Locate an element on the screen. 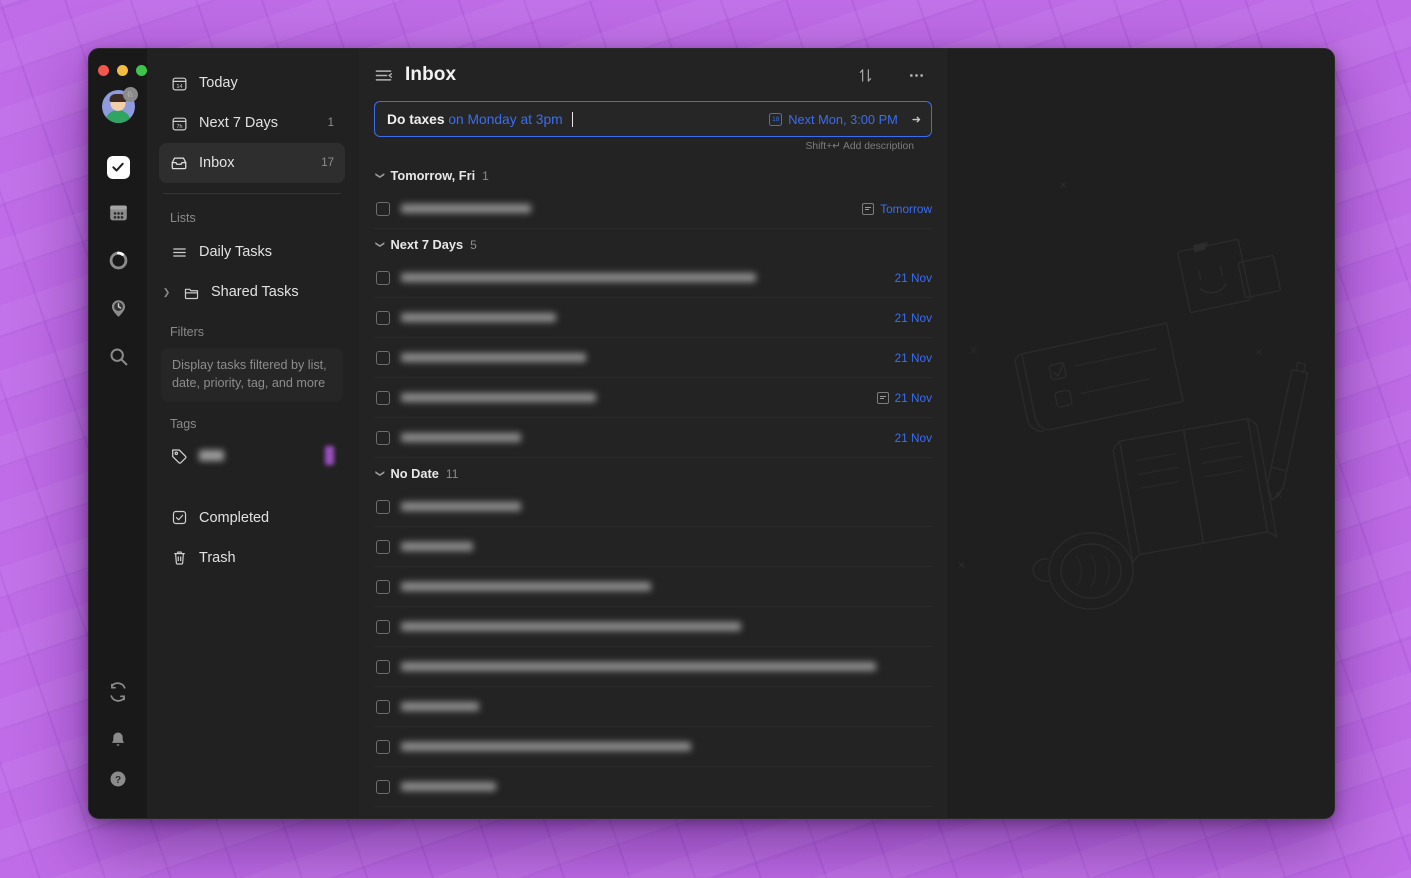 This screenshot has width=1411, height=878. task-due-date-label: 21 Nov is located at coordinates (913, 277).